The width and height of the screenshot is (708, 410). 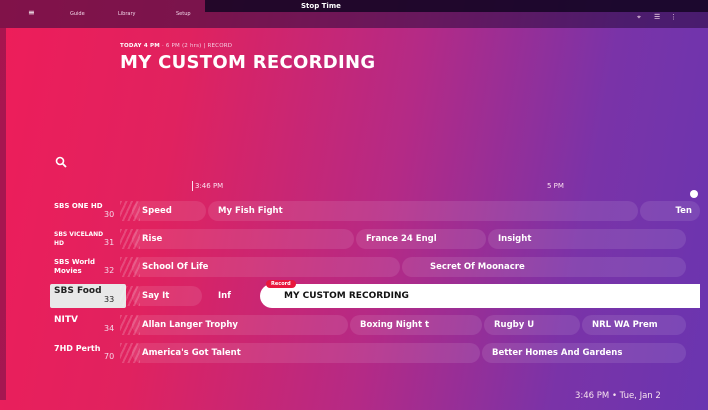 I want to click on channel-name: SBS ONE HD, so click(x=78, y=206).